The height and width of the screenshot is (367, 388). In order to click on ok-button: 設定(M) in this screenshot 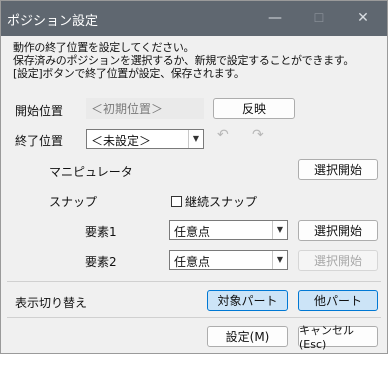, I will do `click(247, 336)`.